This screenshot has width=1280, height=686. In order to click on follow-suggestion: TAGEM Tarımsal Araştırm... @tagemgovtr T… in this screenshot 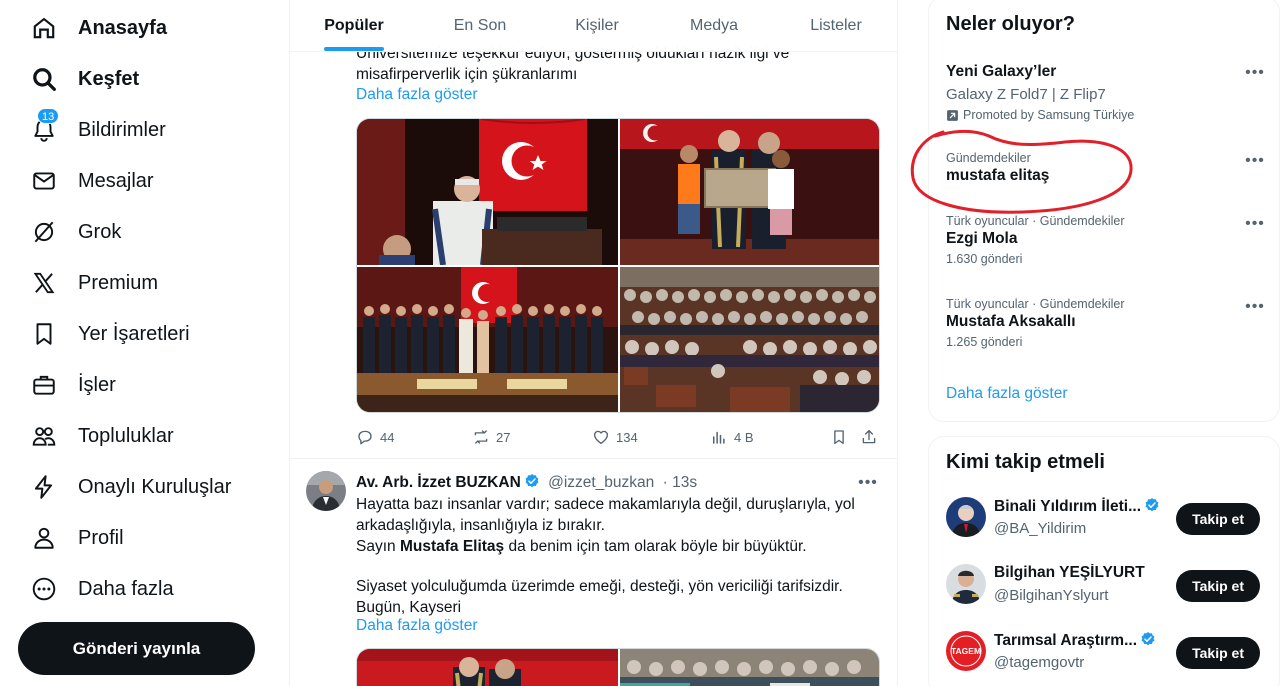, I will do `click(1107, 654)`.